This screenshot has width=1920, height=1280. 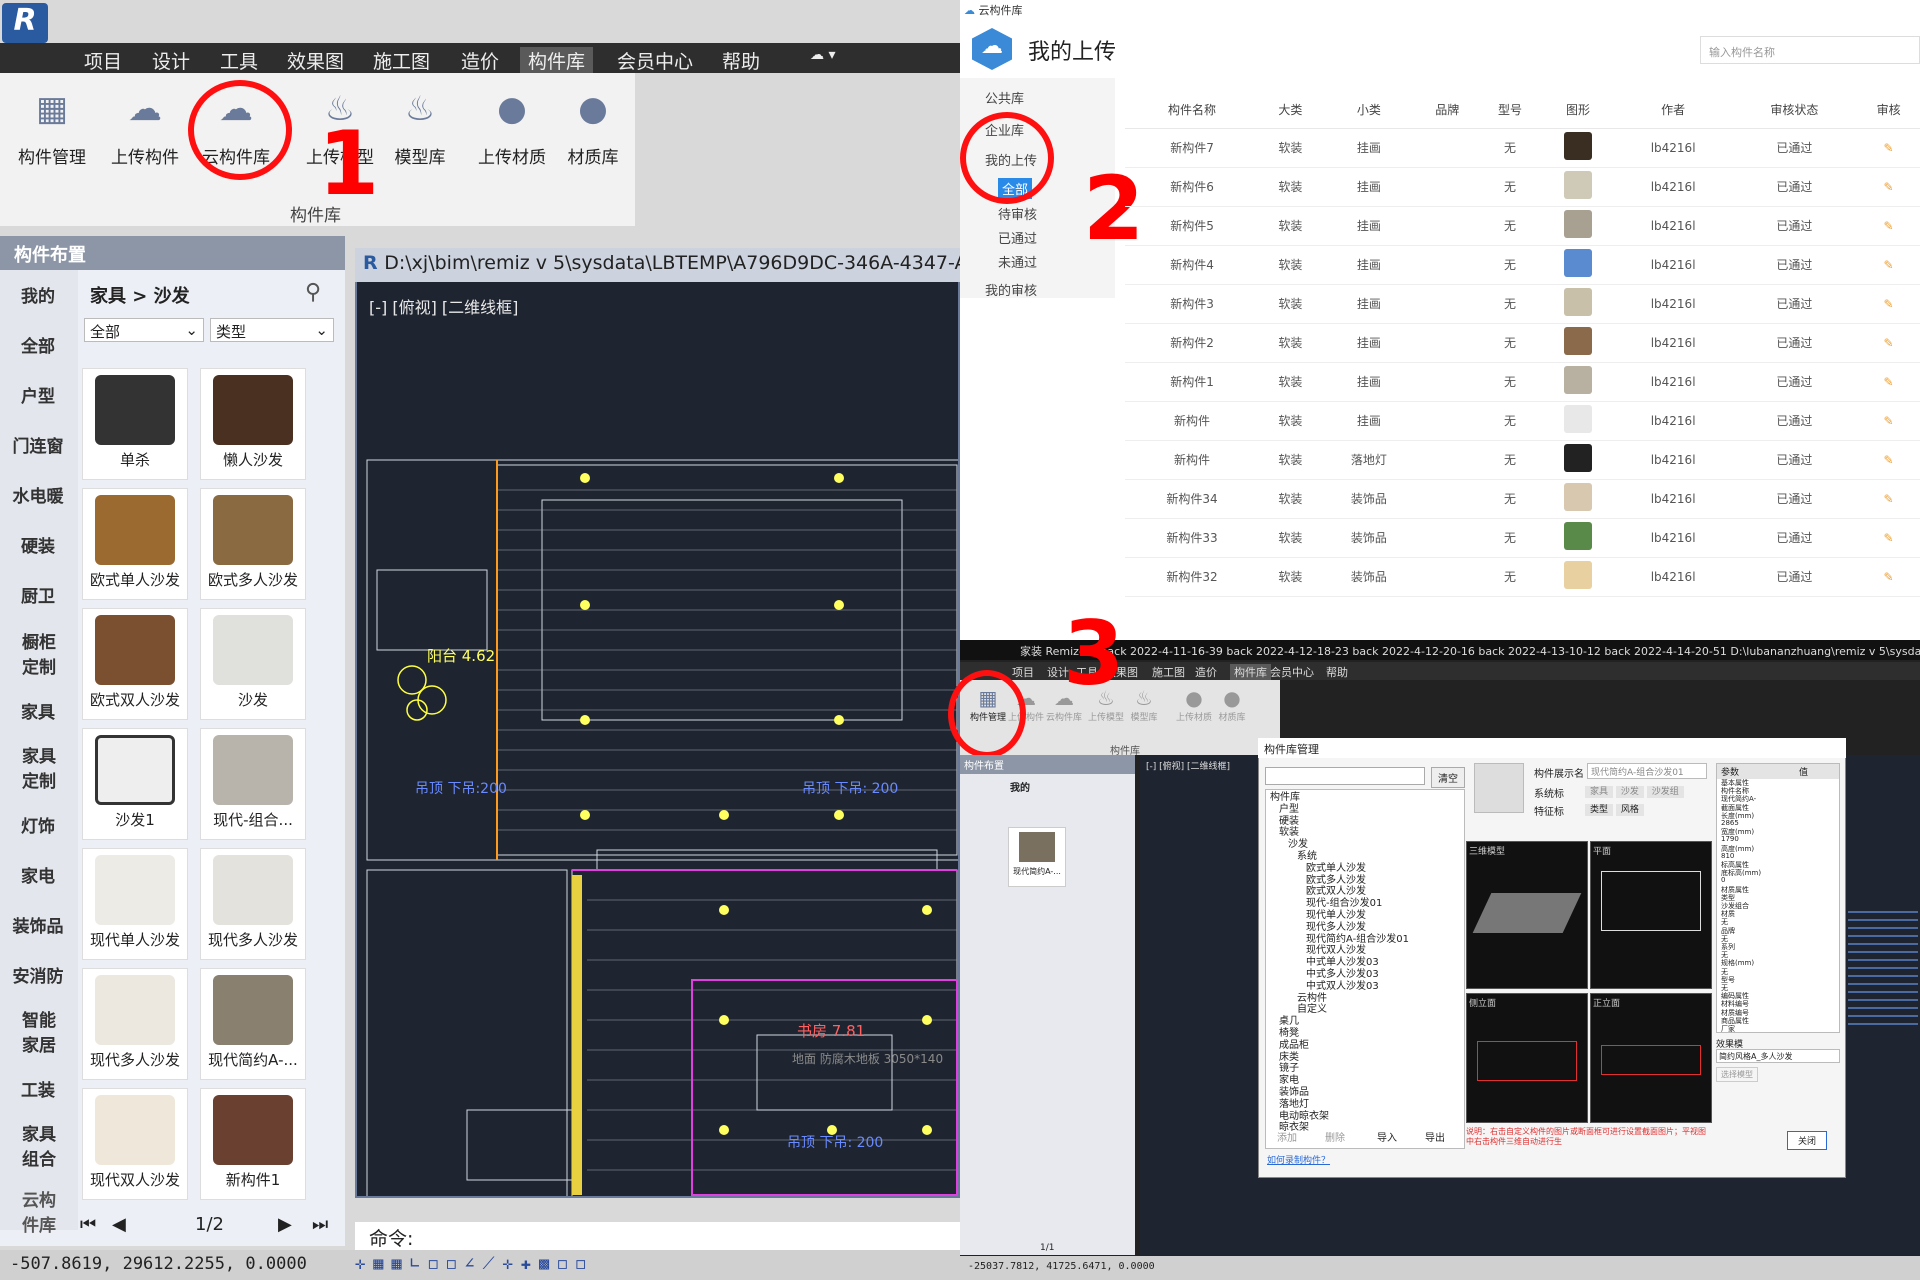 I want to click on view-side: 侧立面, so click(x=1527, y=1058).